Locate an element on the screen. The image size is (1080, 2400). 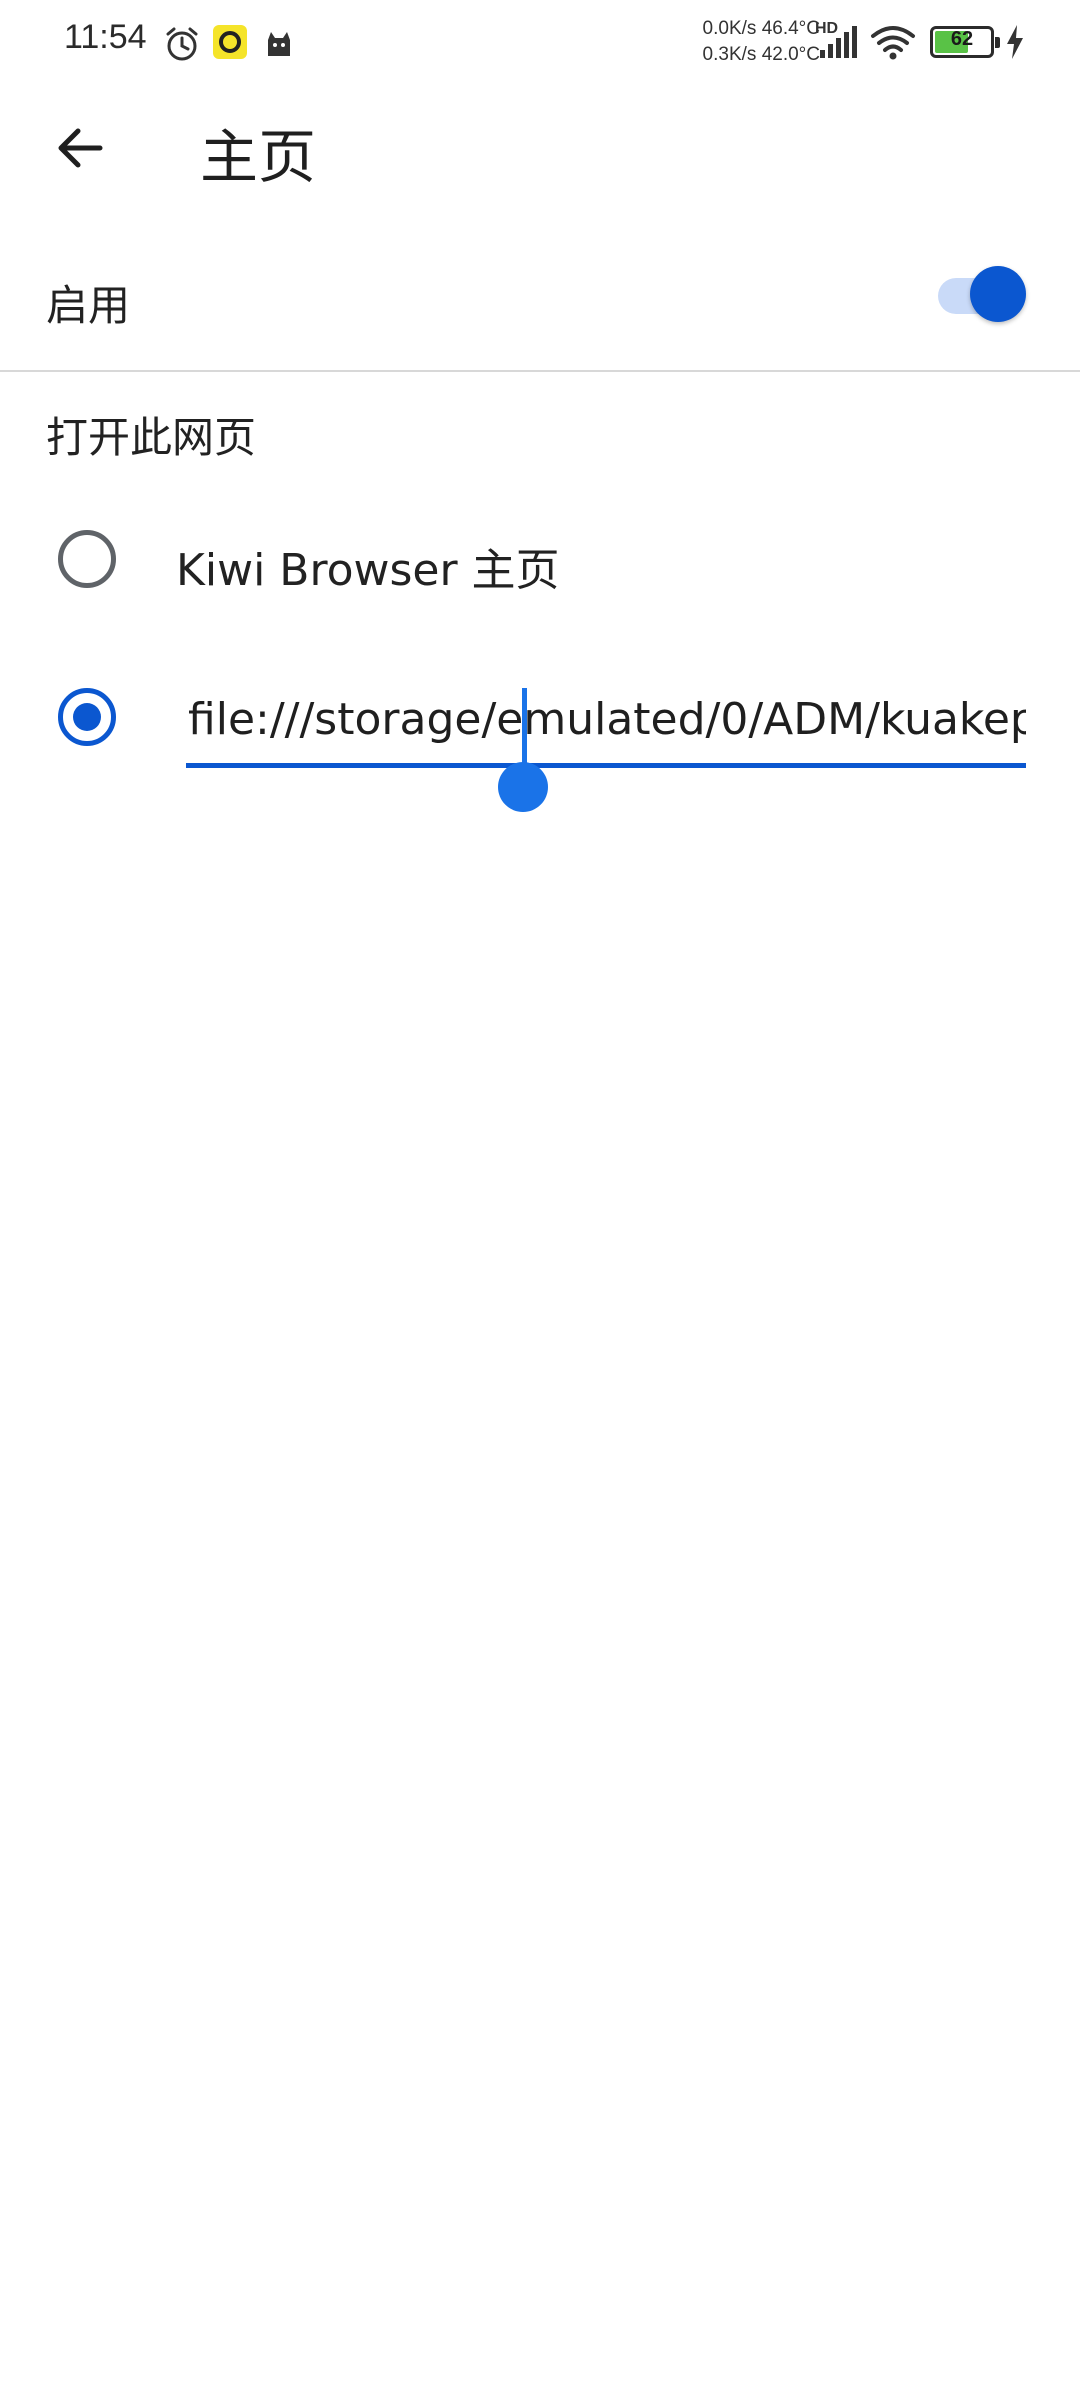
toolbar: 主页 is located at coordinates (540, 148).